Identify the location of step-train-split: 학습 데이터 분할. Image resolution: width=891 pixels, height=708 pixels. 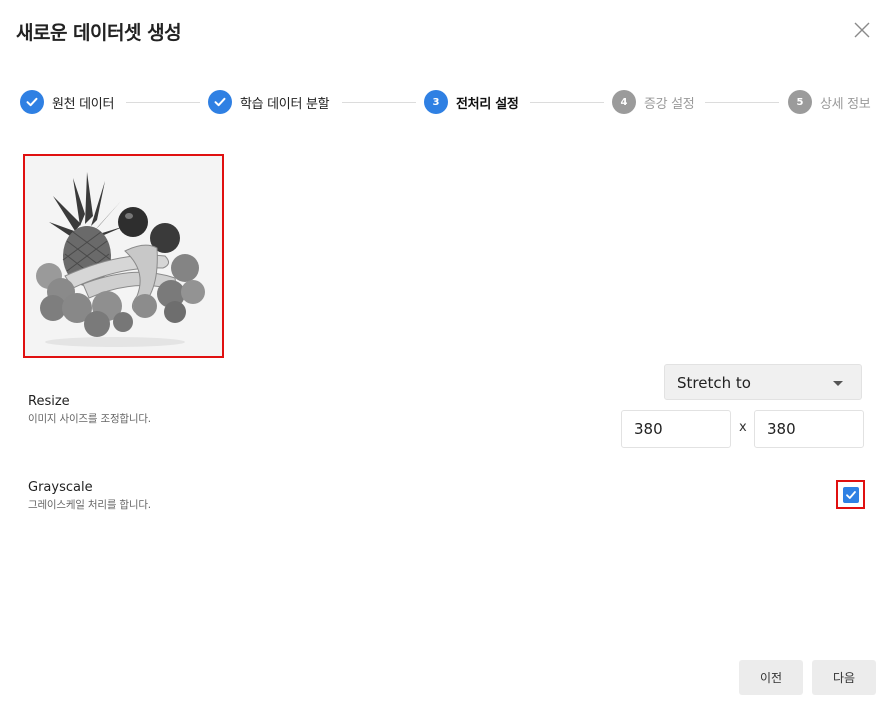
(269, 102).